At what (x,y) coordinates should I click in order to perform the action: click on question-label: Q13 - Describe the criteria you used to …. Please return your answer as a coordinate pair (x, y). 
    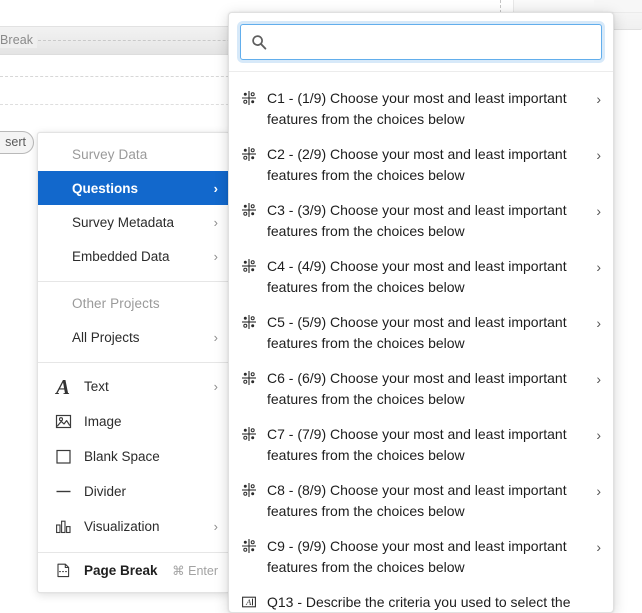
    Looking at the image, I should click on (419, 602).